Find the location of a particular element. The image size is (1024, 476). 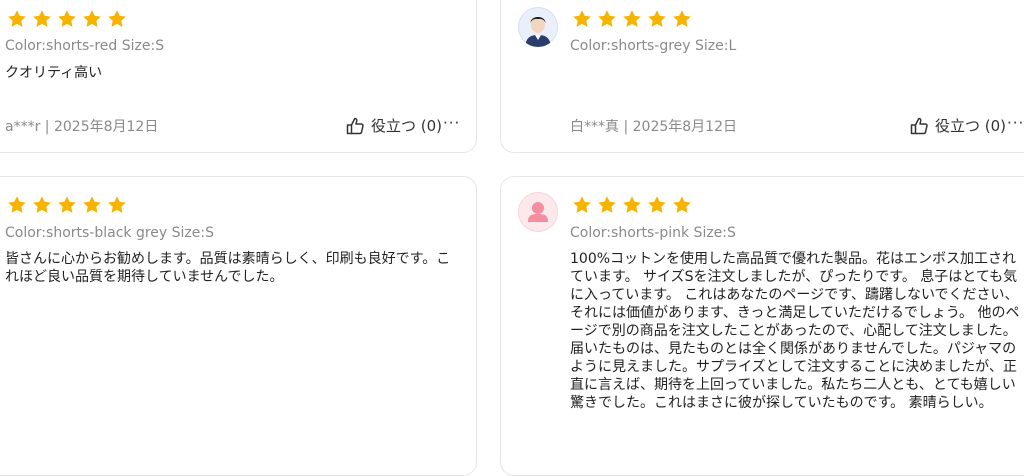

review-variant: Color:shorts-black grey Size:S is located at coordinates (109, 233).